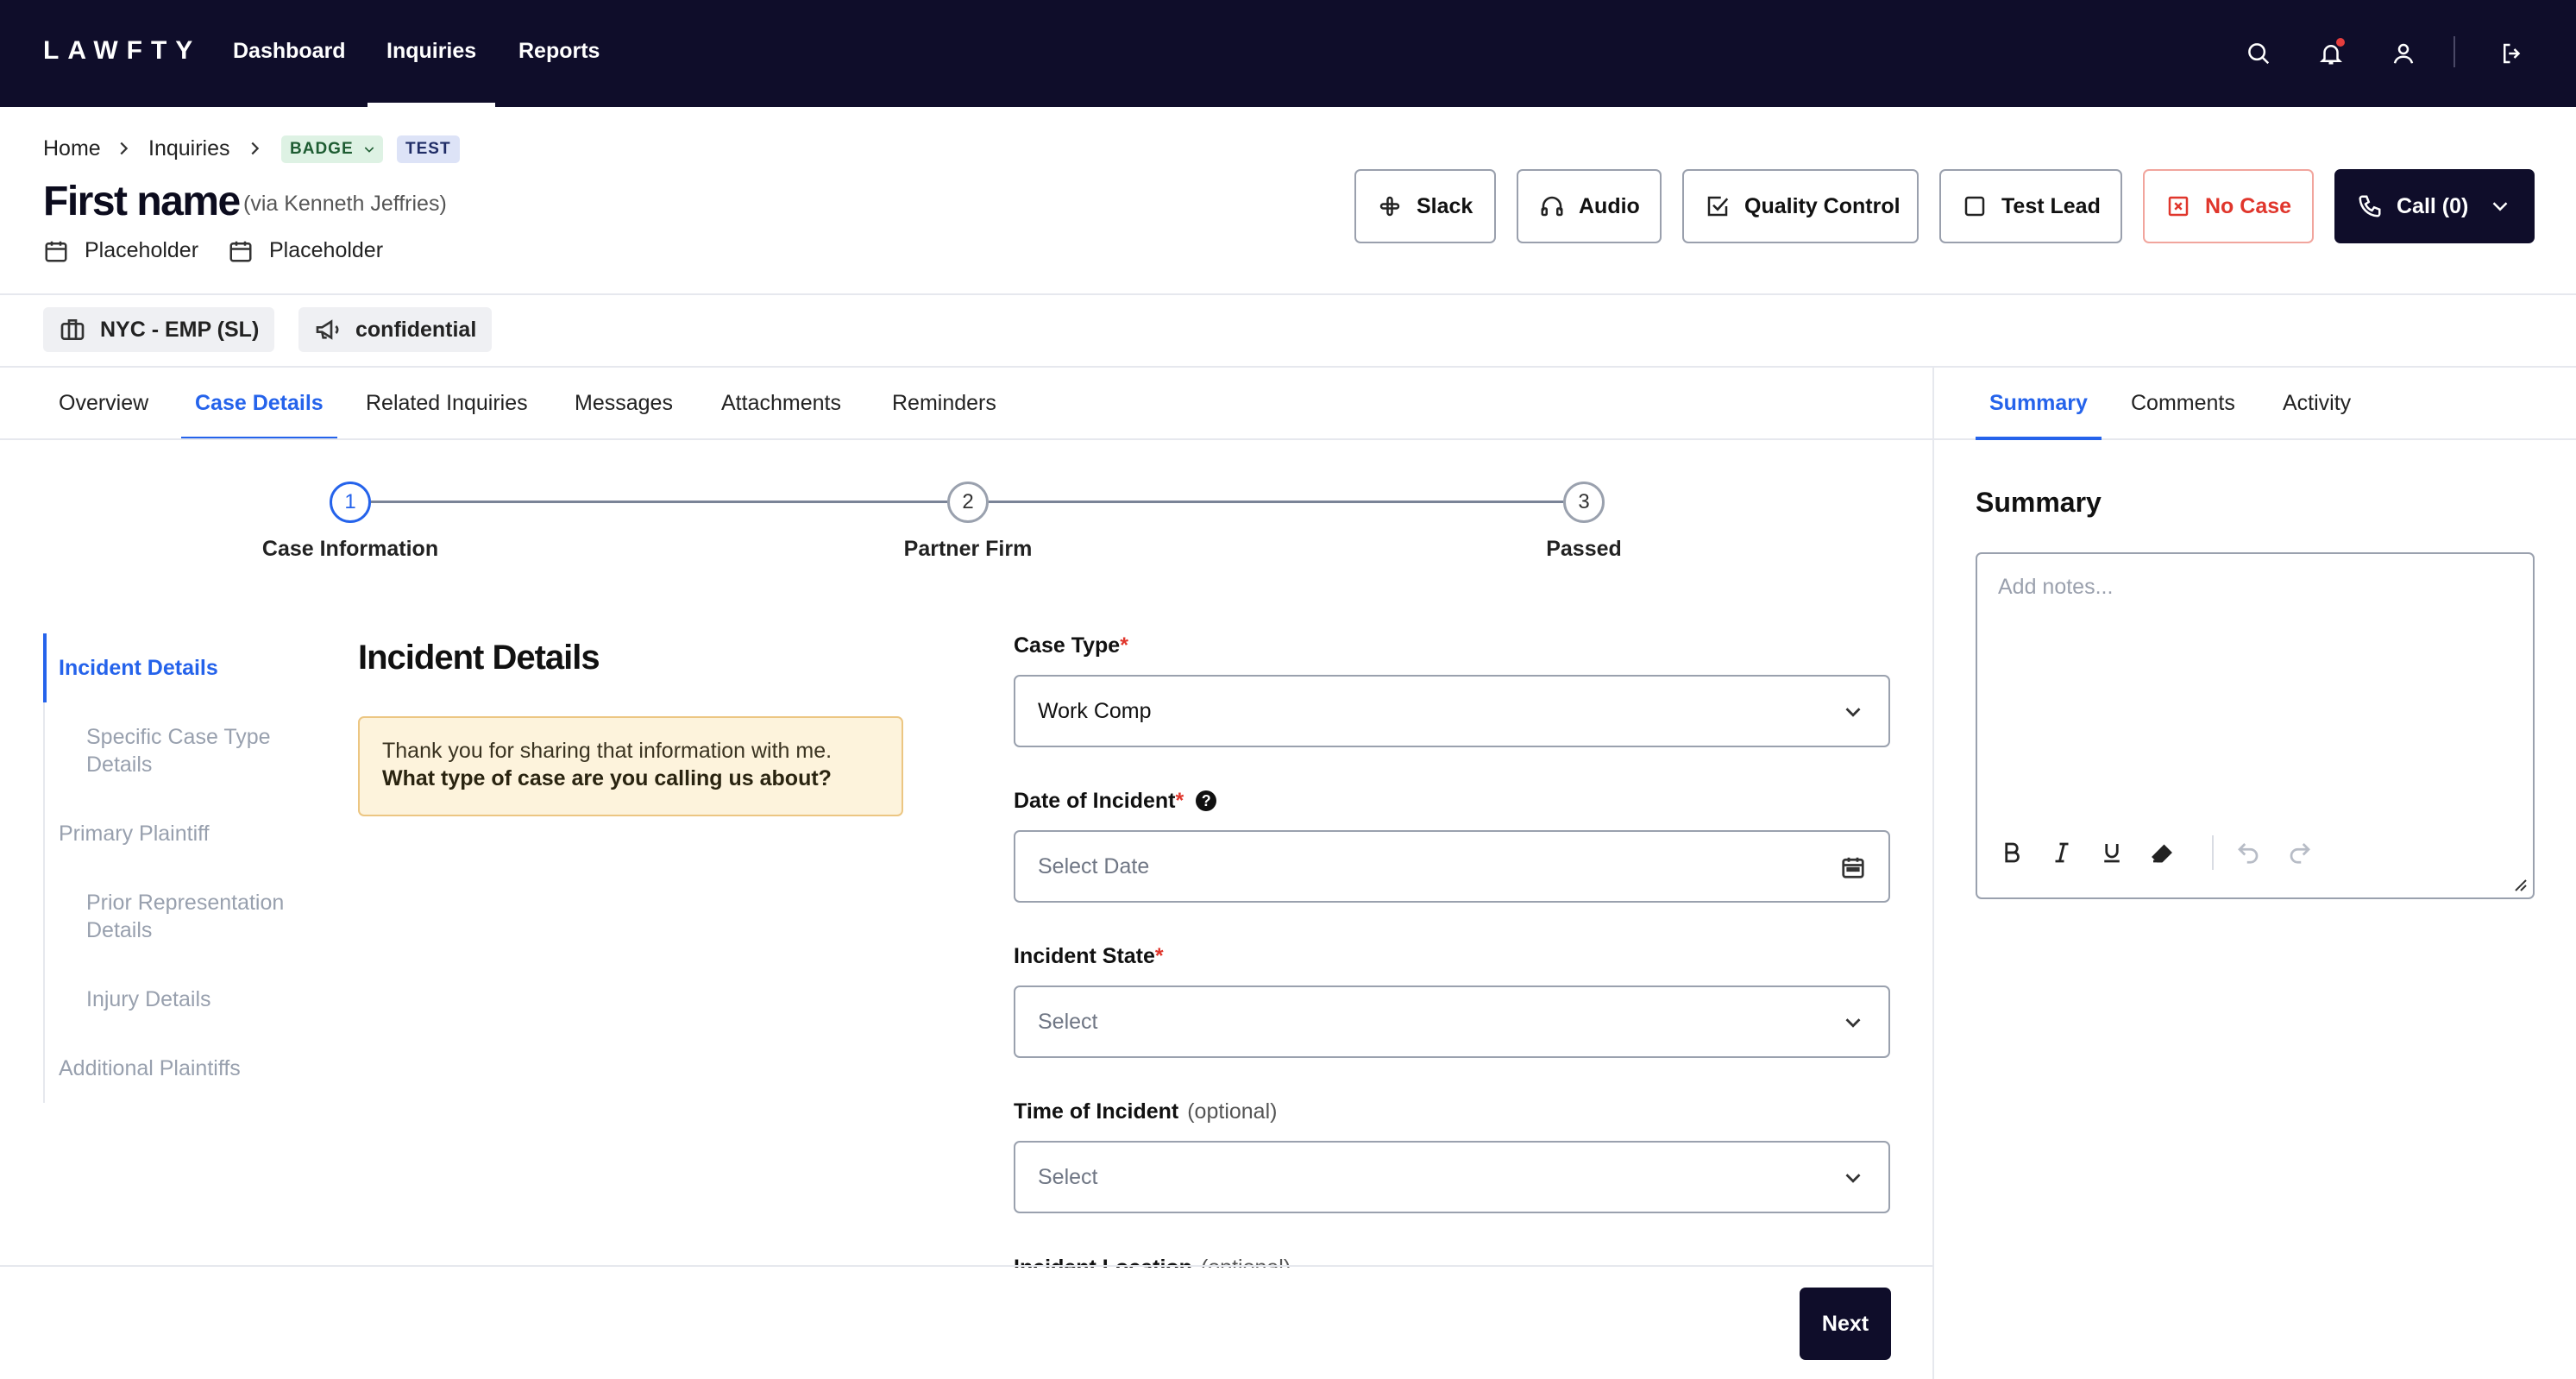  Describe the element at coordinates (2300, 853) in the screenshot. I see `redo-icon` at that location.